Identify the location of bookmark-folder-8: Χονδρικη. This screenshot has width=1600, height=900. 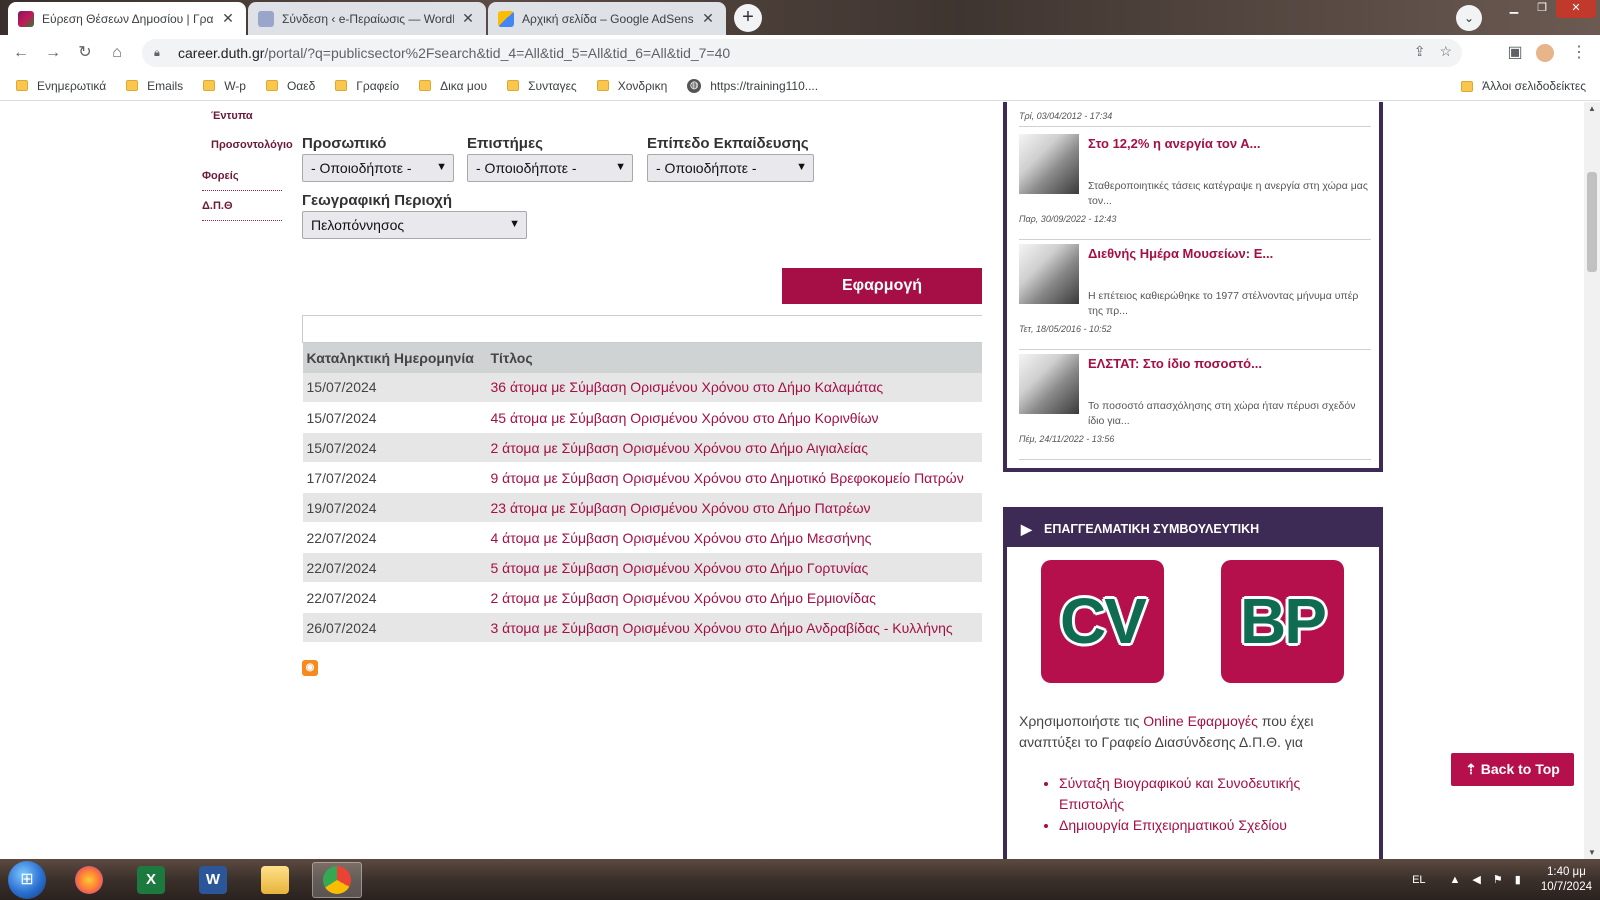
(631, 86).